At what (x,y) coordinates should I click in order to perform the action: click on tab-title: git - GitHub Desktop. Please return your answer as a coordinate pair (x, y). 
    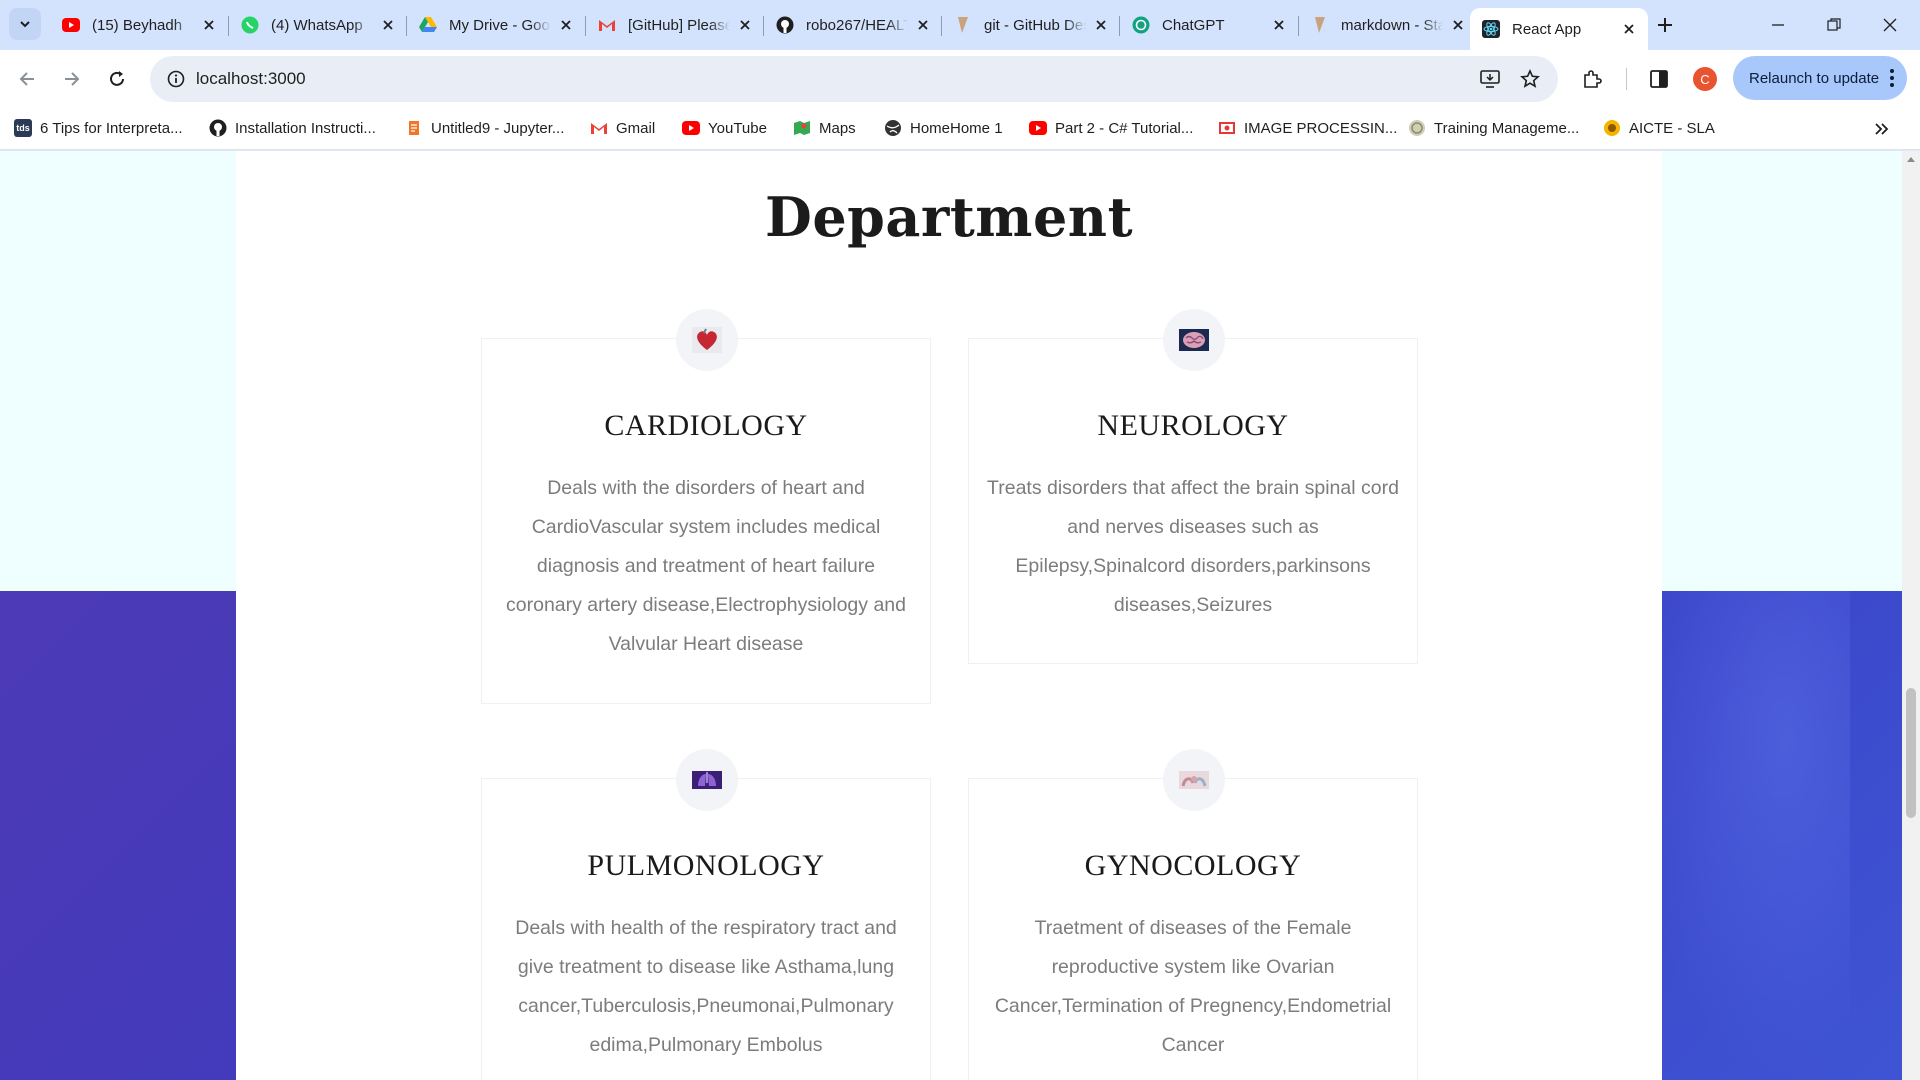
    Looking at the image, I should click on (1035, 25).